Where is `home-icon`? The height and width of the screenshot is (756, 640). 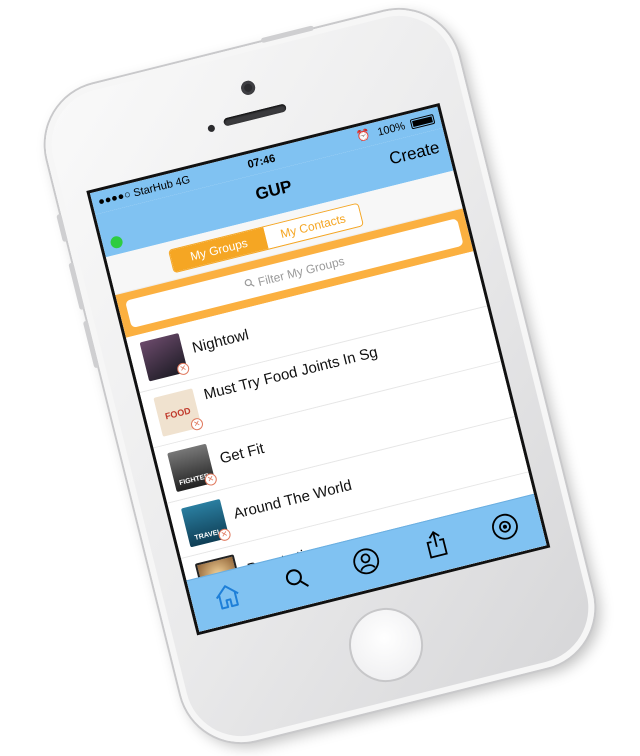 home-icon is located at coordinates (227, 597).